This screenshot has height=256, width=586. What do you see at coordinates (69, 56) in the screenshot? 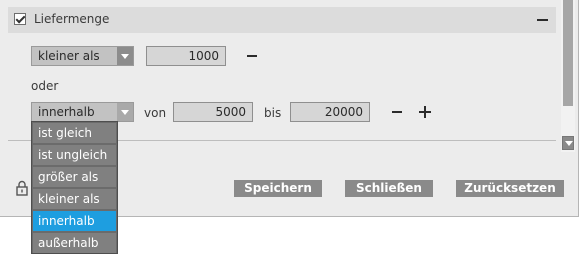
I see `operator-select-1-value: kleiner als` at bounding box center [69, 56].